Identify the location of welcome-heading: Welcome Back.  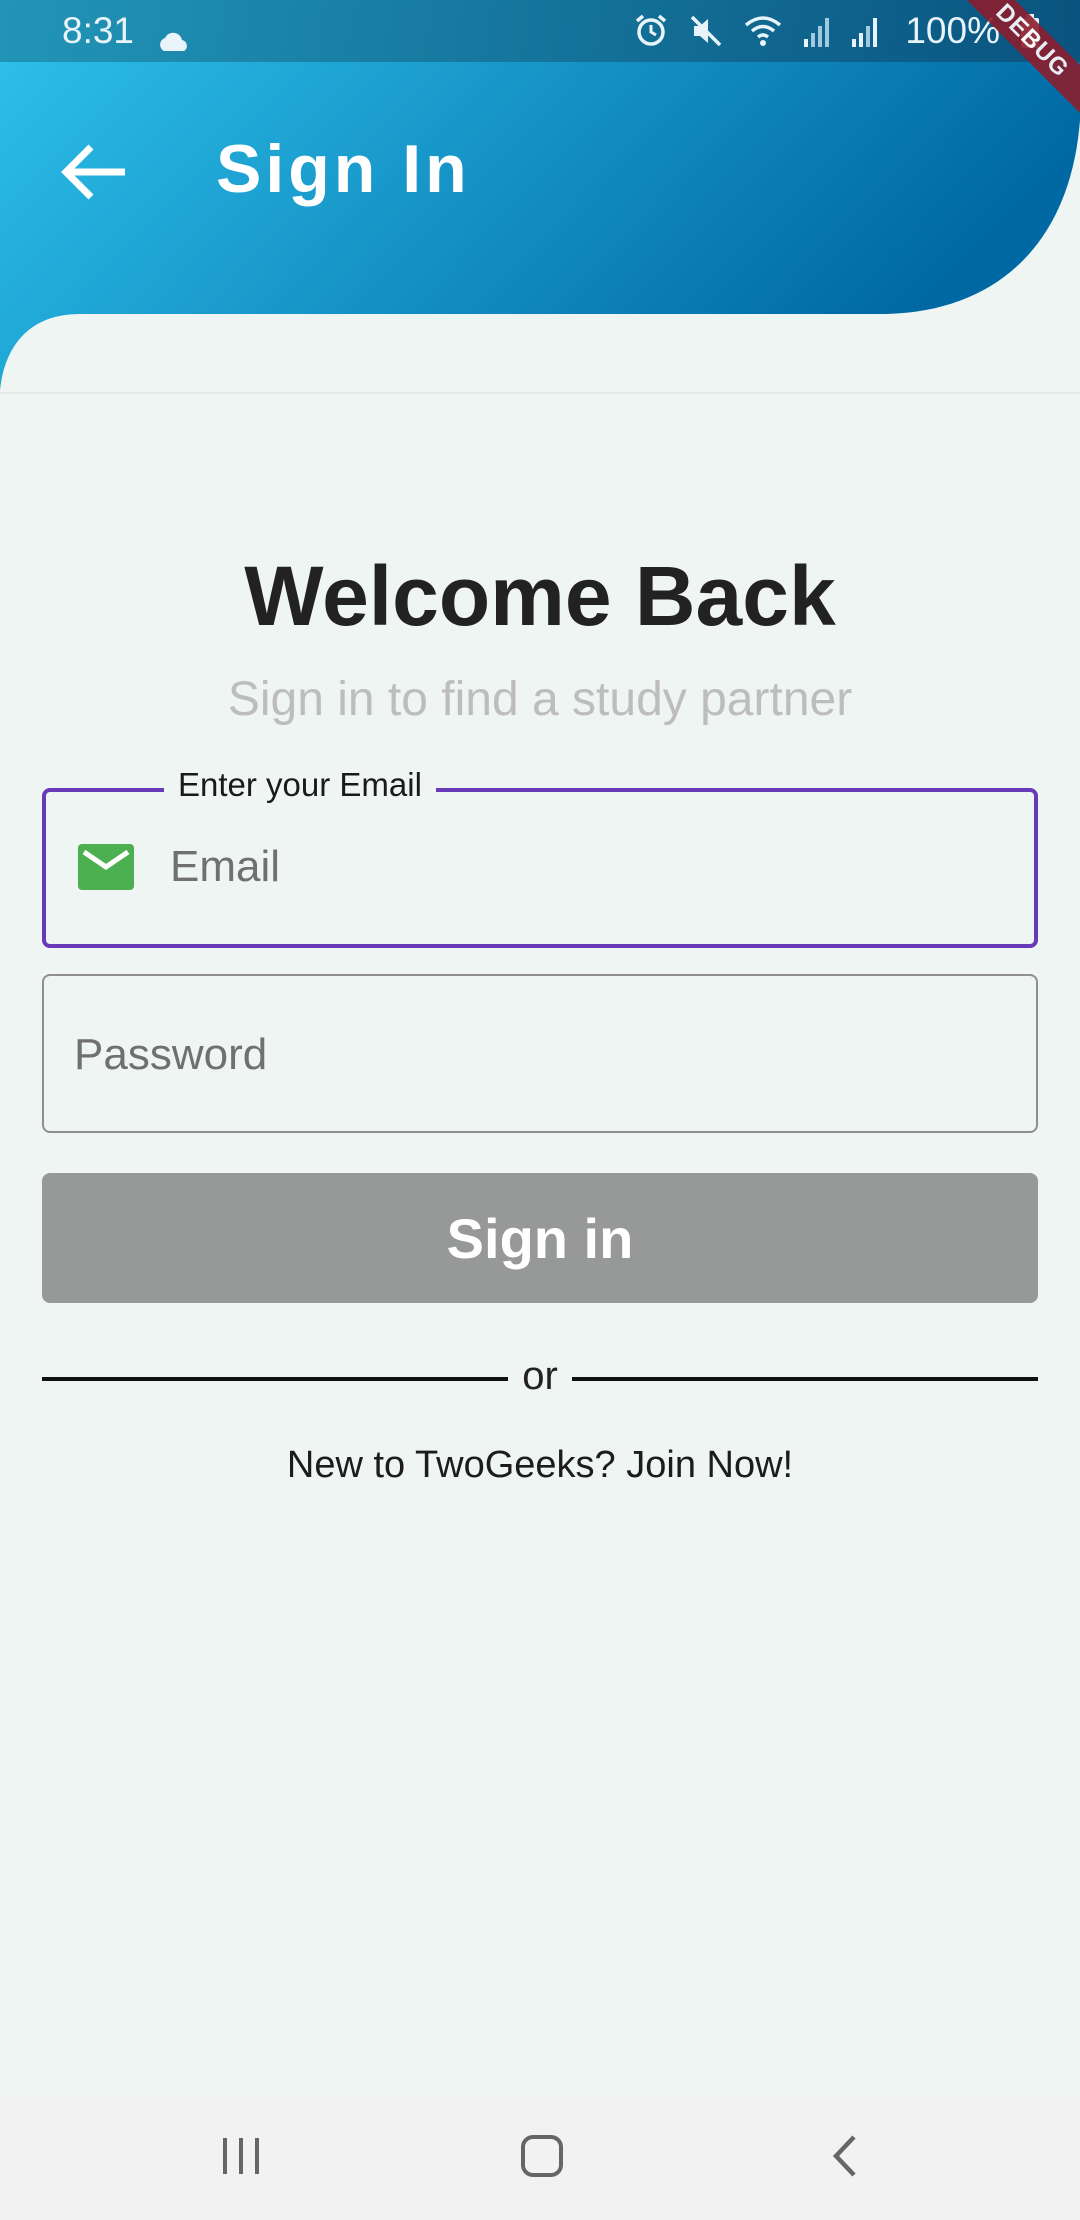
(540, 596).